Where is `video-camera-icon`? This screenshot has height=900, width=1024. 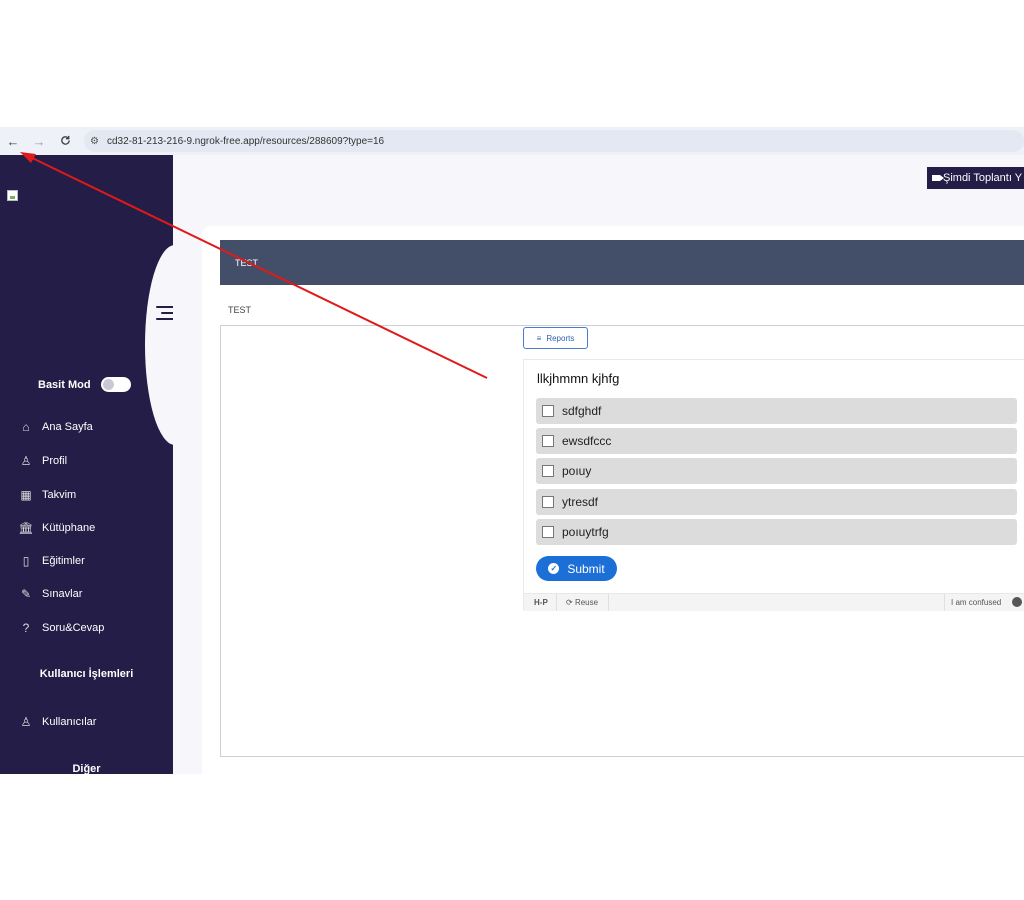
video-camera-icon is located at coordinates (938, 178).